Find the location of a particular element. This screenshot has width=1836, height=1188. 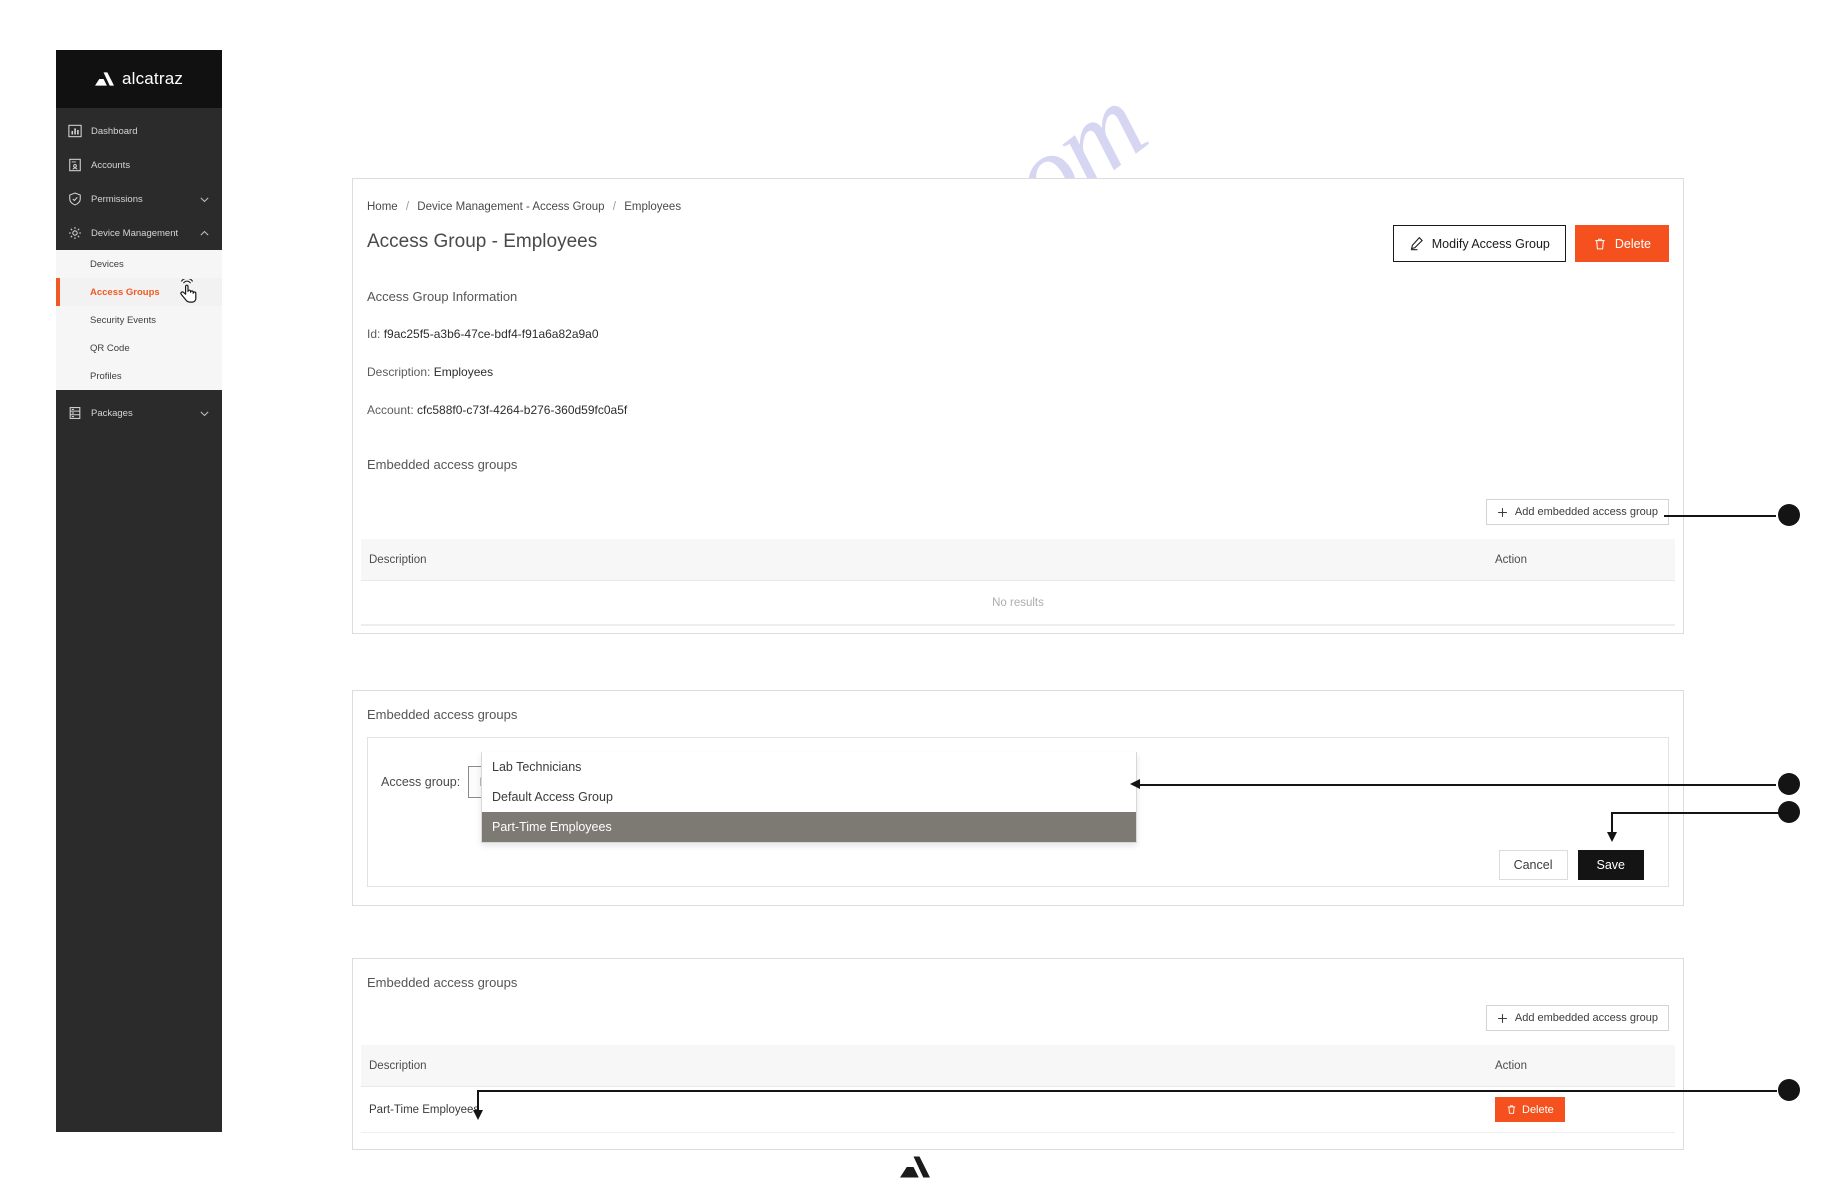

account-card-icon is located at coordinates (75, 165).